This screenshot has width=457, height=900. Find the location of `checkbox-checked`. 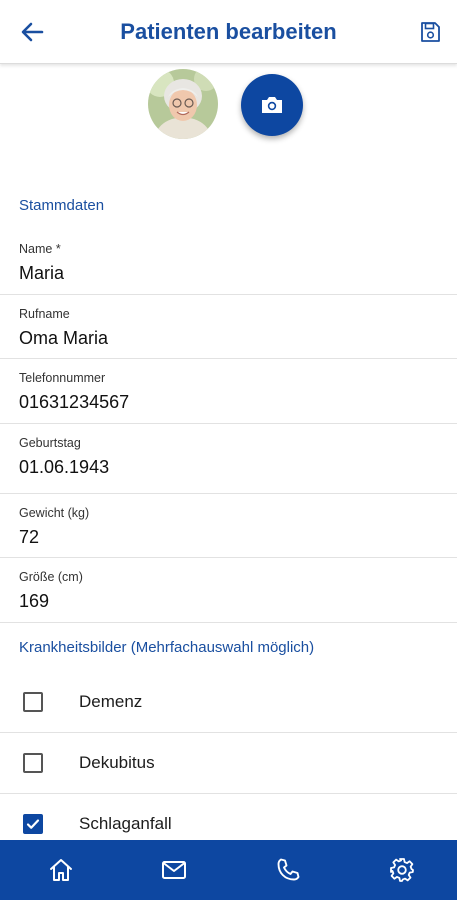

checkbox-checked is located at coordinates (33, 824).